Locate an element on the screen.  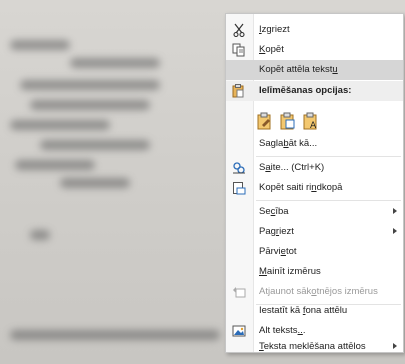
paste-text-only-icon: A is located at coordinates (310, 121).